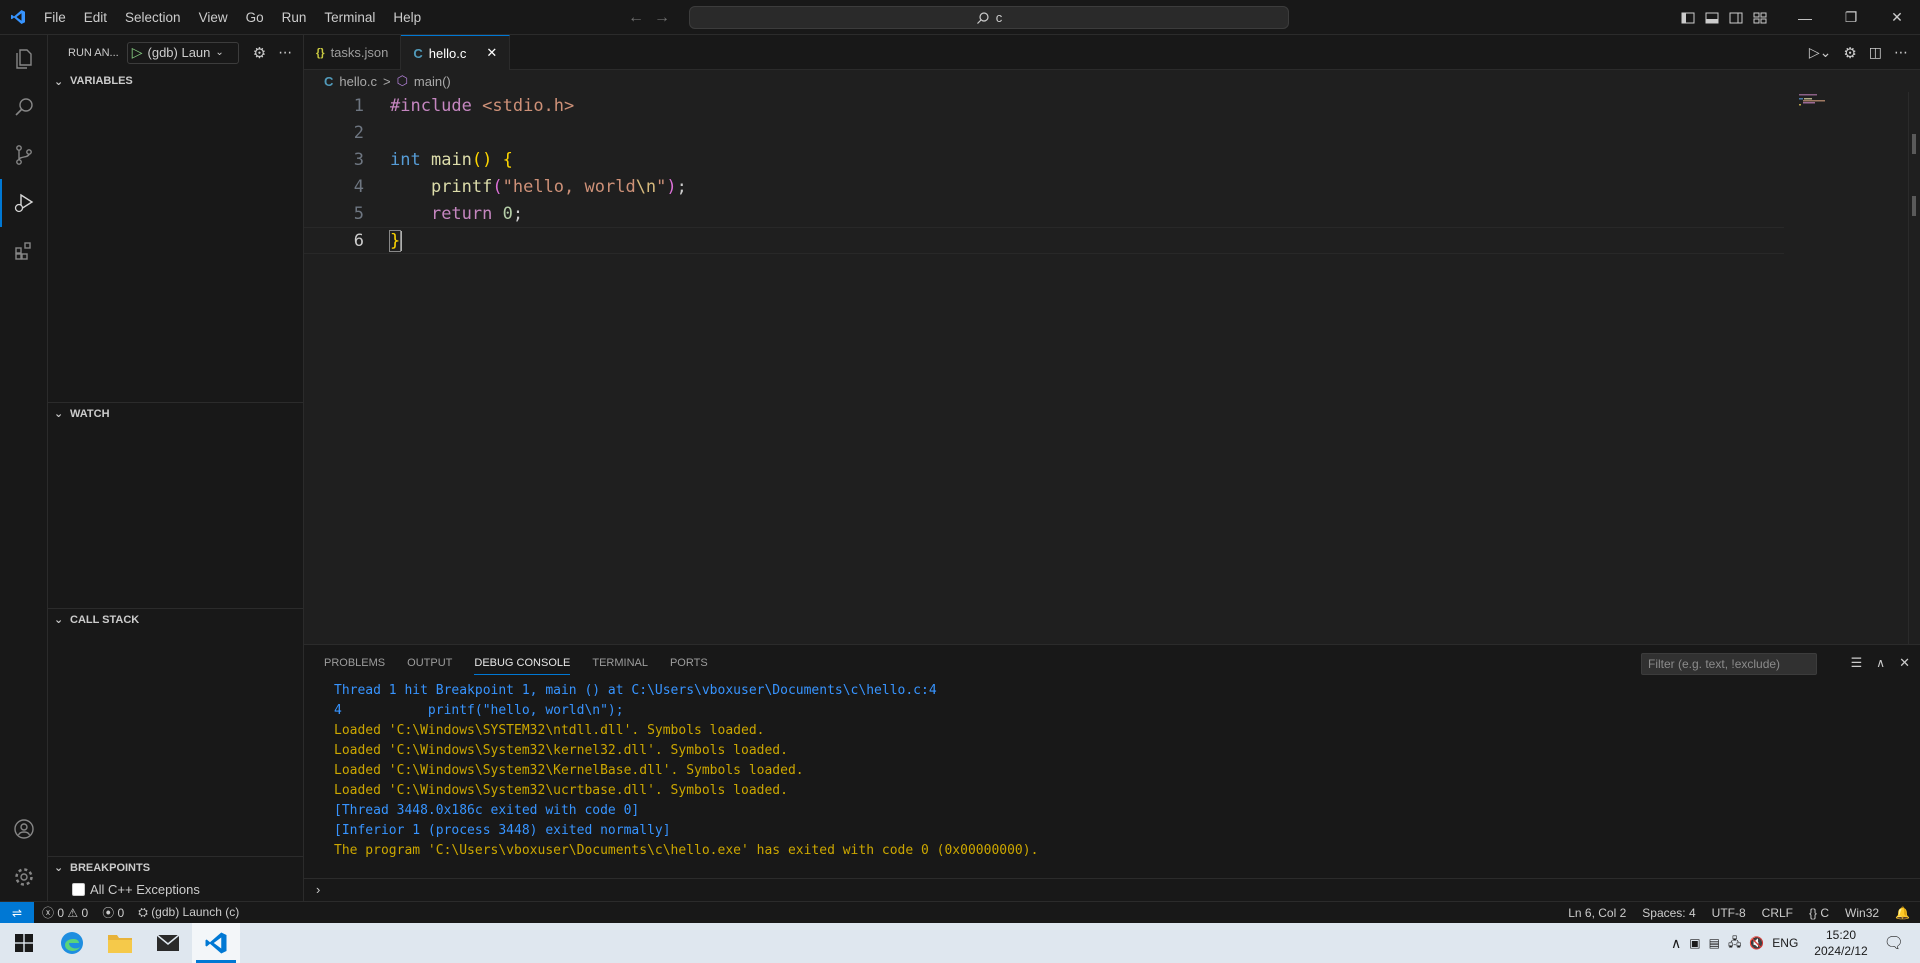 This screenshot has height=963, width=1920. What do you see at coordinates (24, 829) in the screenshot?
I see `accounts-icon` at bounding box center [24, 829].